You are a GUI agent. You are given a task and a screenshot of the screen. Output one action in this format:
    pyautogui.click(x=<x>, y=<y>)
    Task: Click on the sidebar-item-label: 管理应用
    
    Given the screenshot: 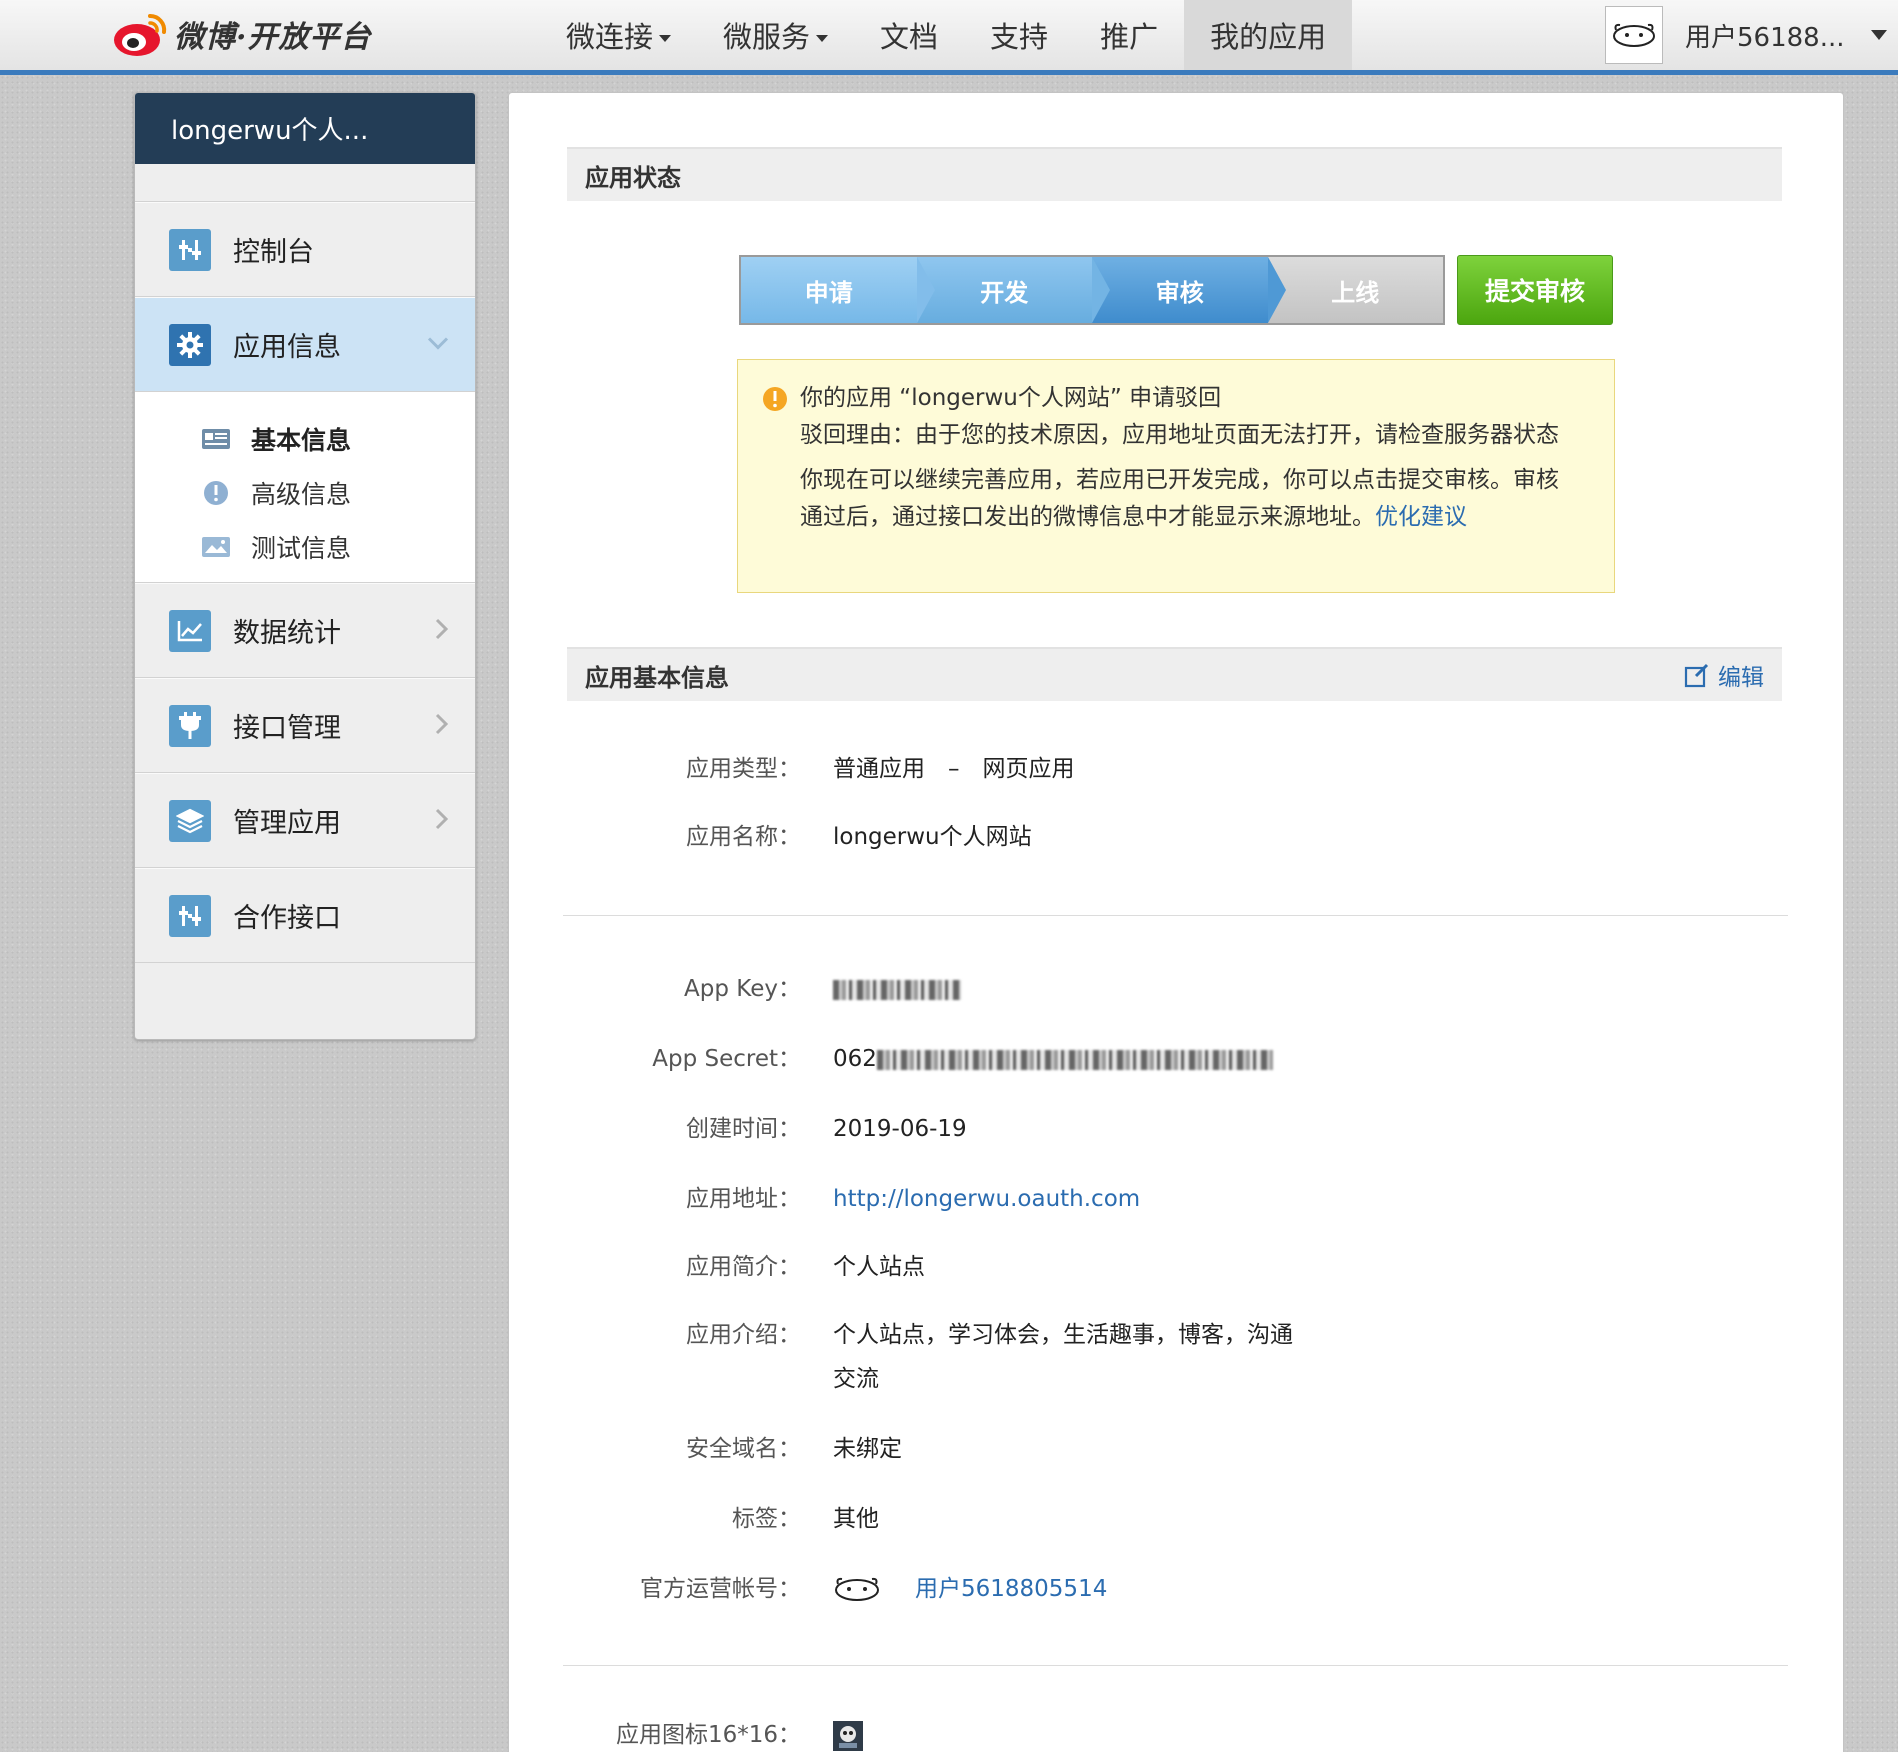 What is the action you would take?
    pyautogui.click(x=287, y=823)
    